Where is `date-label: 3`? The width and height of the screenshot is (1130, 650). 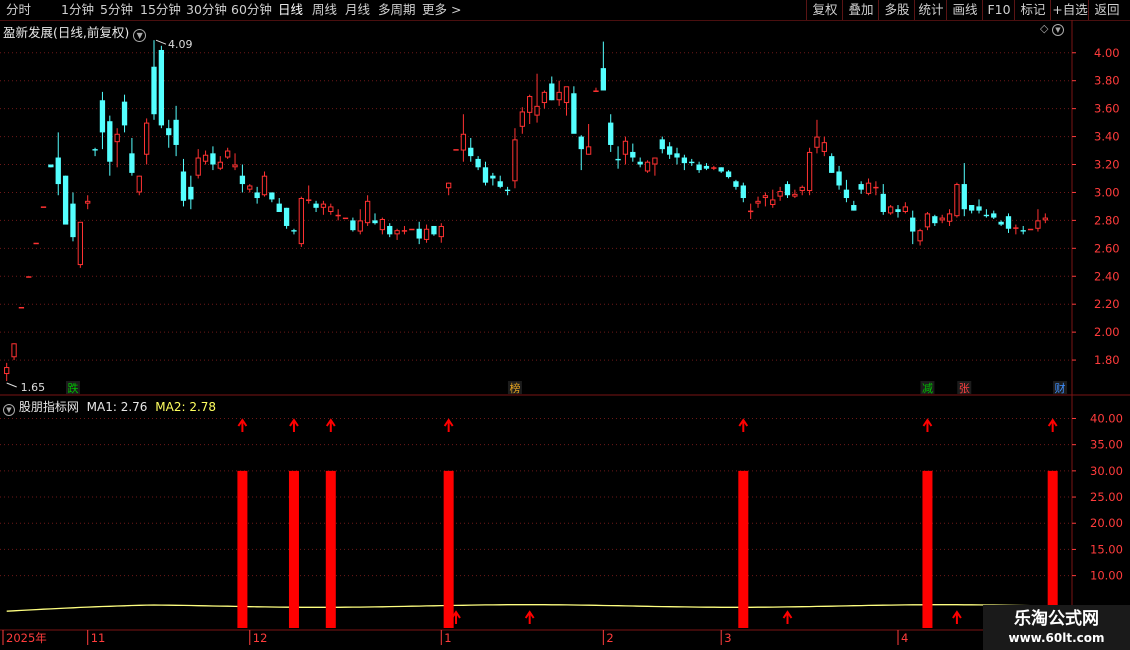 date-label: 3 is located at coordinates (727, 638).